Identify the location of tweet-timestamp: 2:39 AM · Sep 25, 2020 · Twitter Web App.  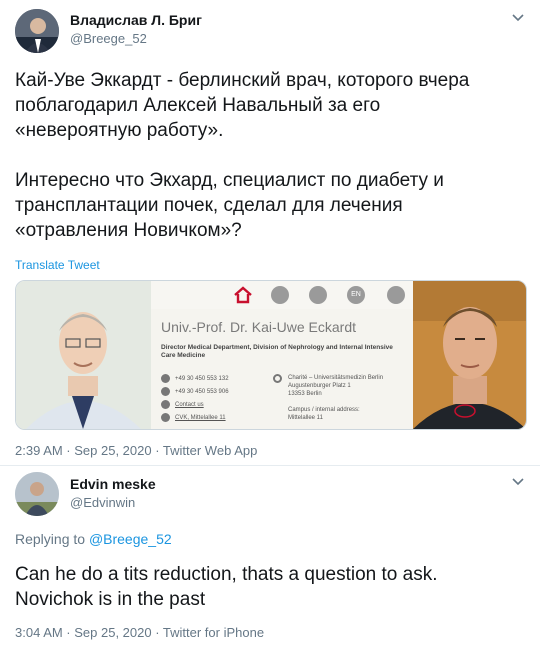
(136, 450).